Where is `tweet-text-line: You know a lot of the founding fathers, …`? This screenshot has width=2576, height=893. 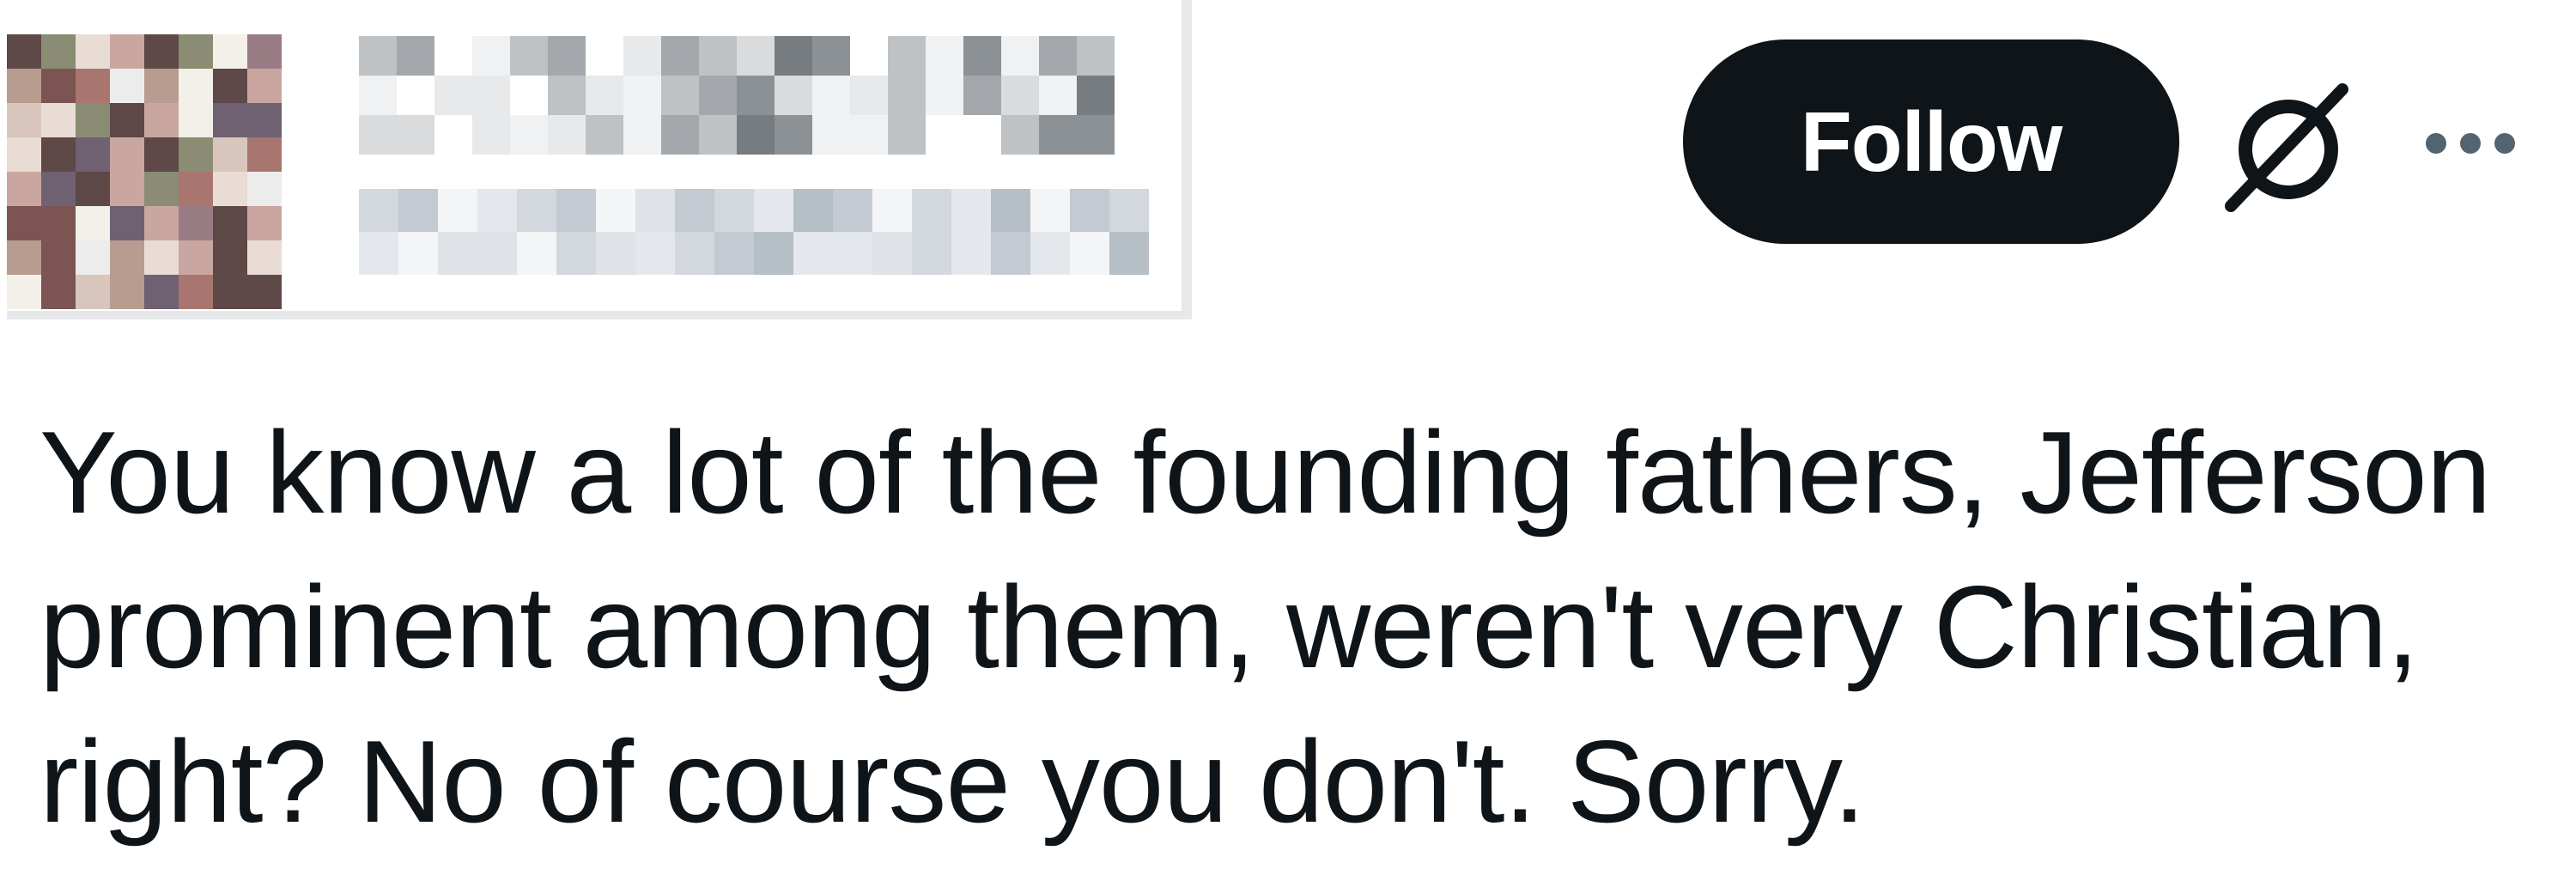 tweet-text-line: You know a lot of the founding fathers, … is located at coordinates (1265, 472).